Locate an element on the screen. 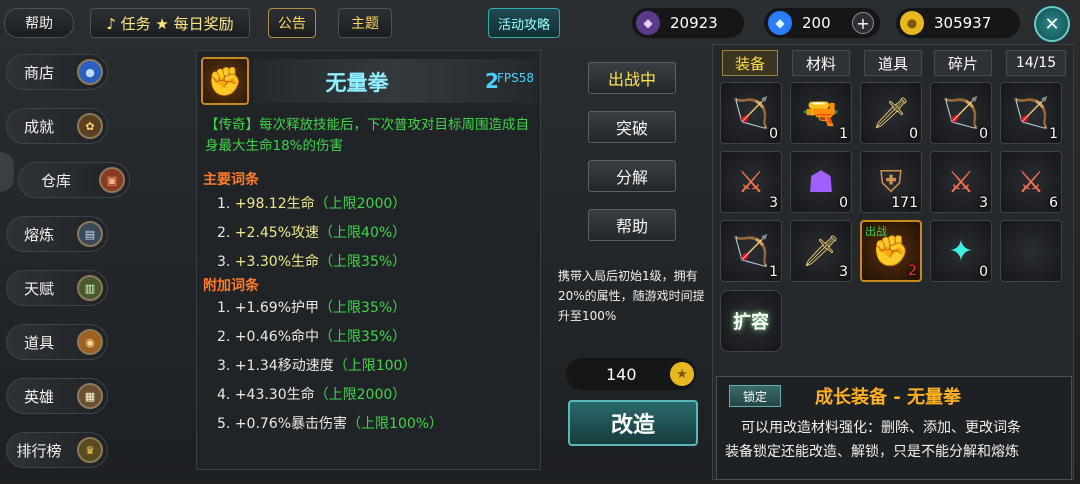 The width and height of the screenshot is (1080, 484). tab-label: 装备 is located at coordinates (749, 63).